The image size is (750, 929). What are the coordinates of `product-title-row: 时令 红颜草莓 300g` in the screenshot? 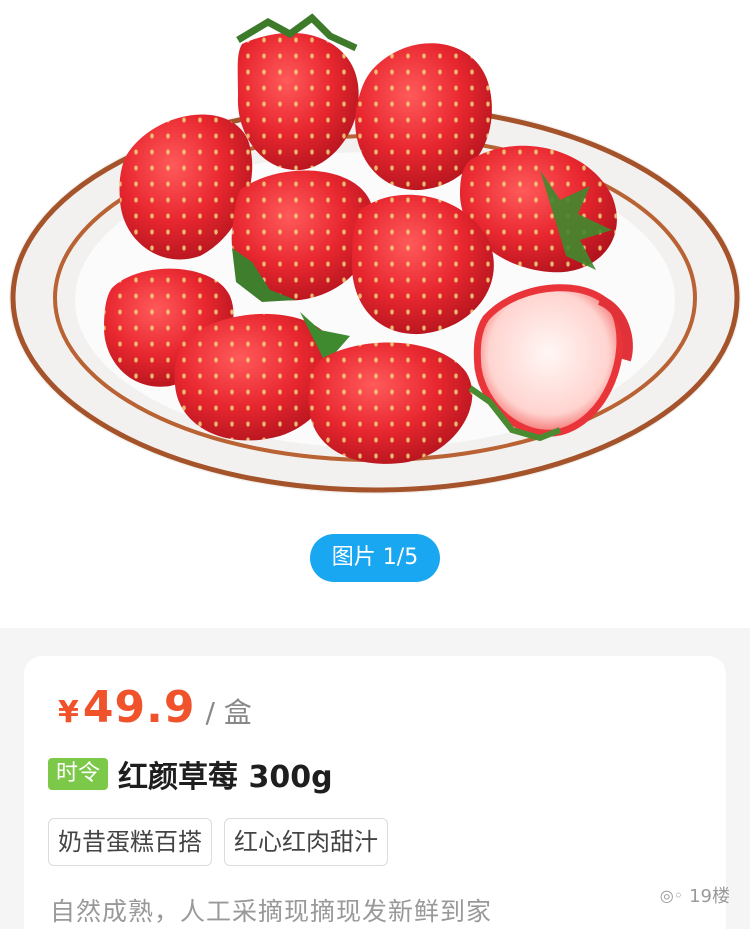 It's located at (190, 774).